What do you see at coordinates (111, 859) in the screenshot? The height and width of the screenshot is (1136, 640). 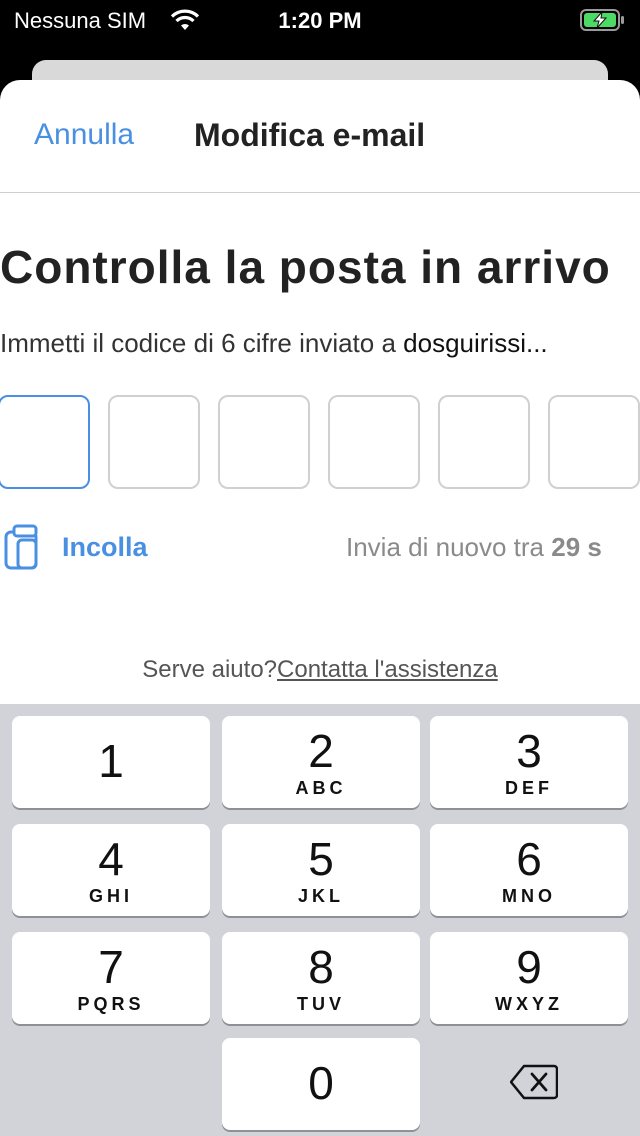 I see `key-digit: 4` at bounding box center [111, 859].